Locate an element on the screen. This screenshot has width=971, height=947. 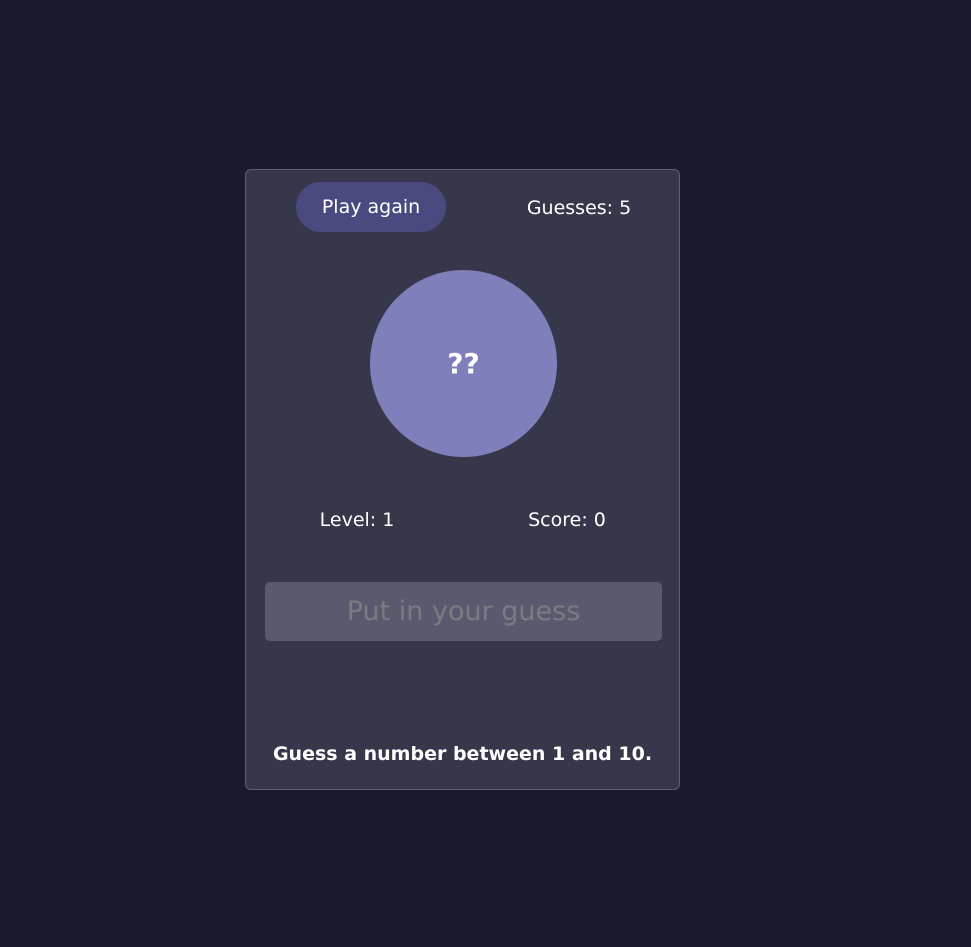
score-label: Score: 0 is located at coordinates (567, 520).